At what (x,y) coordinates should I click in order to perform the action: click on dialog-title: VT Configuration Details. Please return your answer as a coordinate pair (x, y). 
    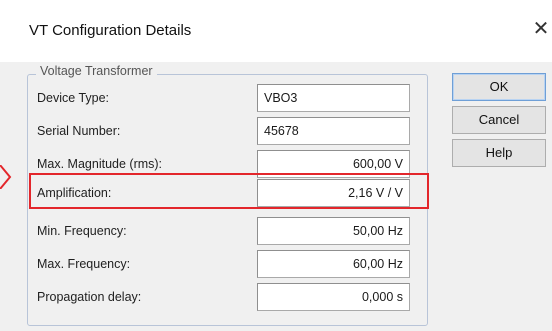
    Looking at the image, I should click on (110, 30).